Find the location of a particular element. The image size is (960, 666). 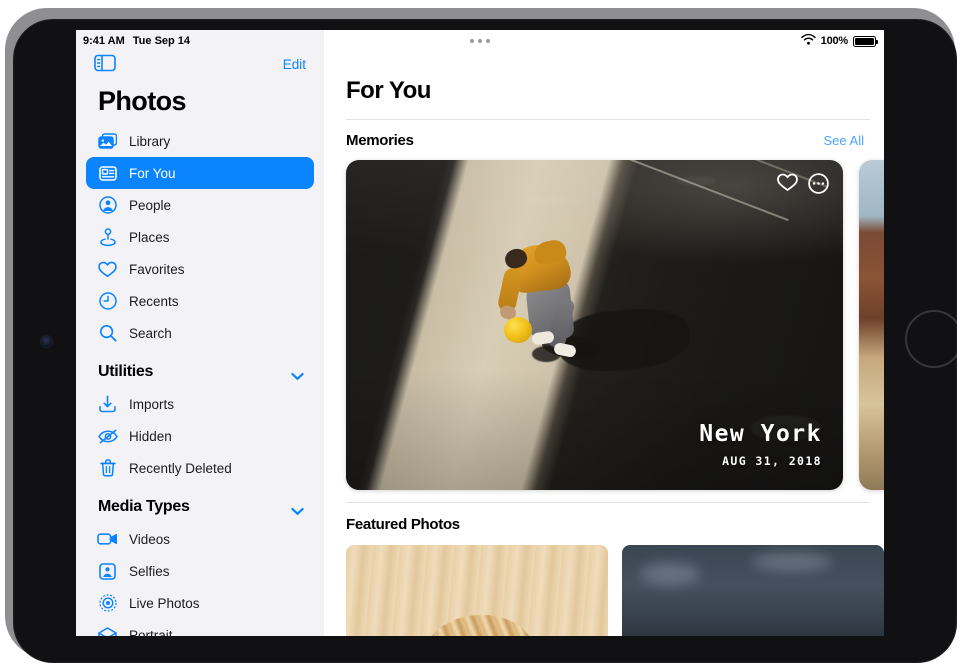

status-bar-right: 100% is located at coordinates (839, 41).